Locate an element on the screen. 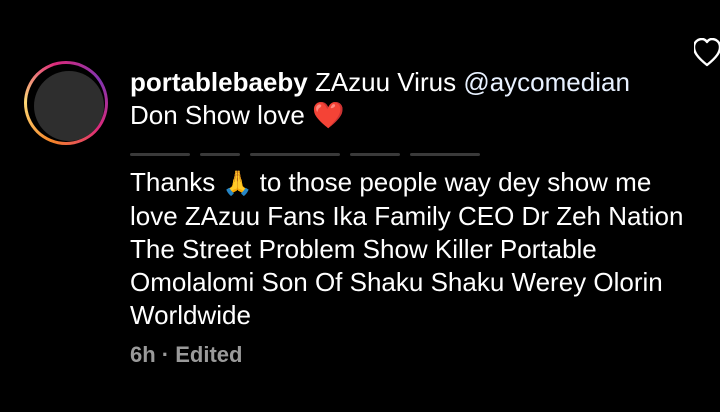 This screenshot has width=720, height=412. caption-lead: ZAzuu Virus is located at coordinates (385, 82).